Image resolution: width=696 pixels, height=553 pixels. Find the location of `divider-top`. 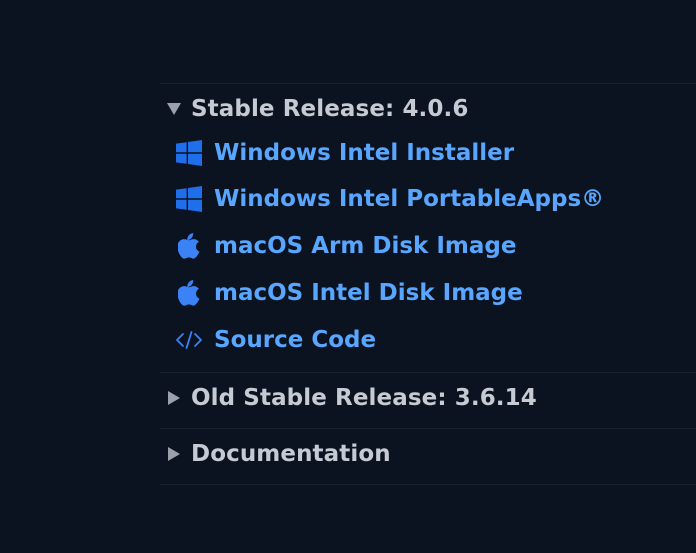

divider-top is located at coordinates (428, 83).